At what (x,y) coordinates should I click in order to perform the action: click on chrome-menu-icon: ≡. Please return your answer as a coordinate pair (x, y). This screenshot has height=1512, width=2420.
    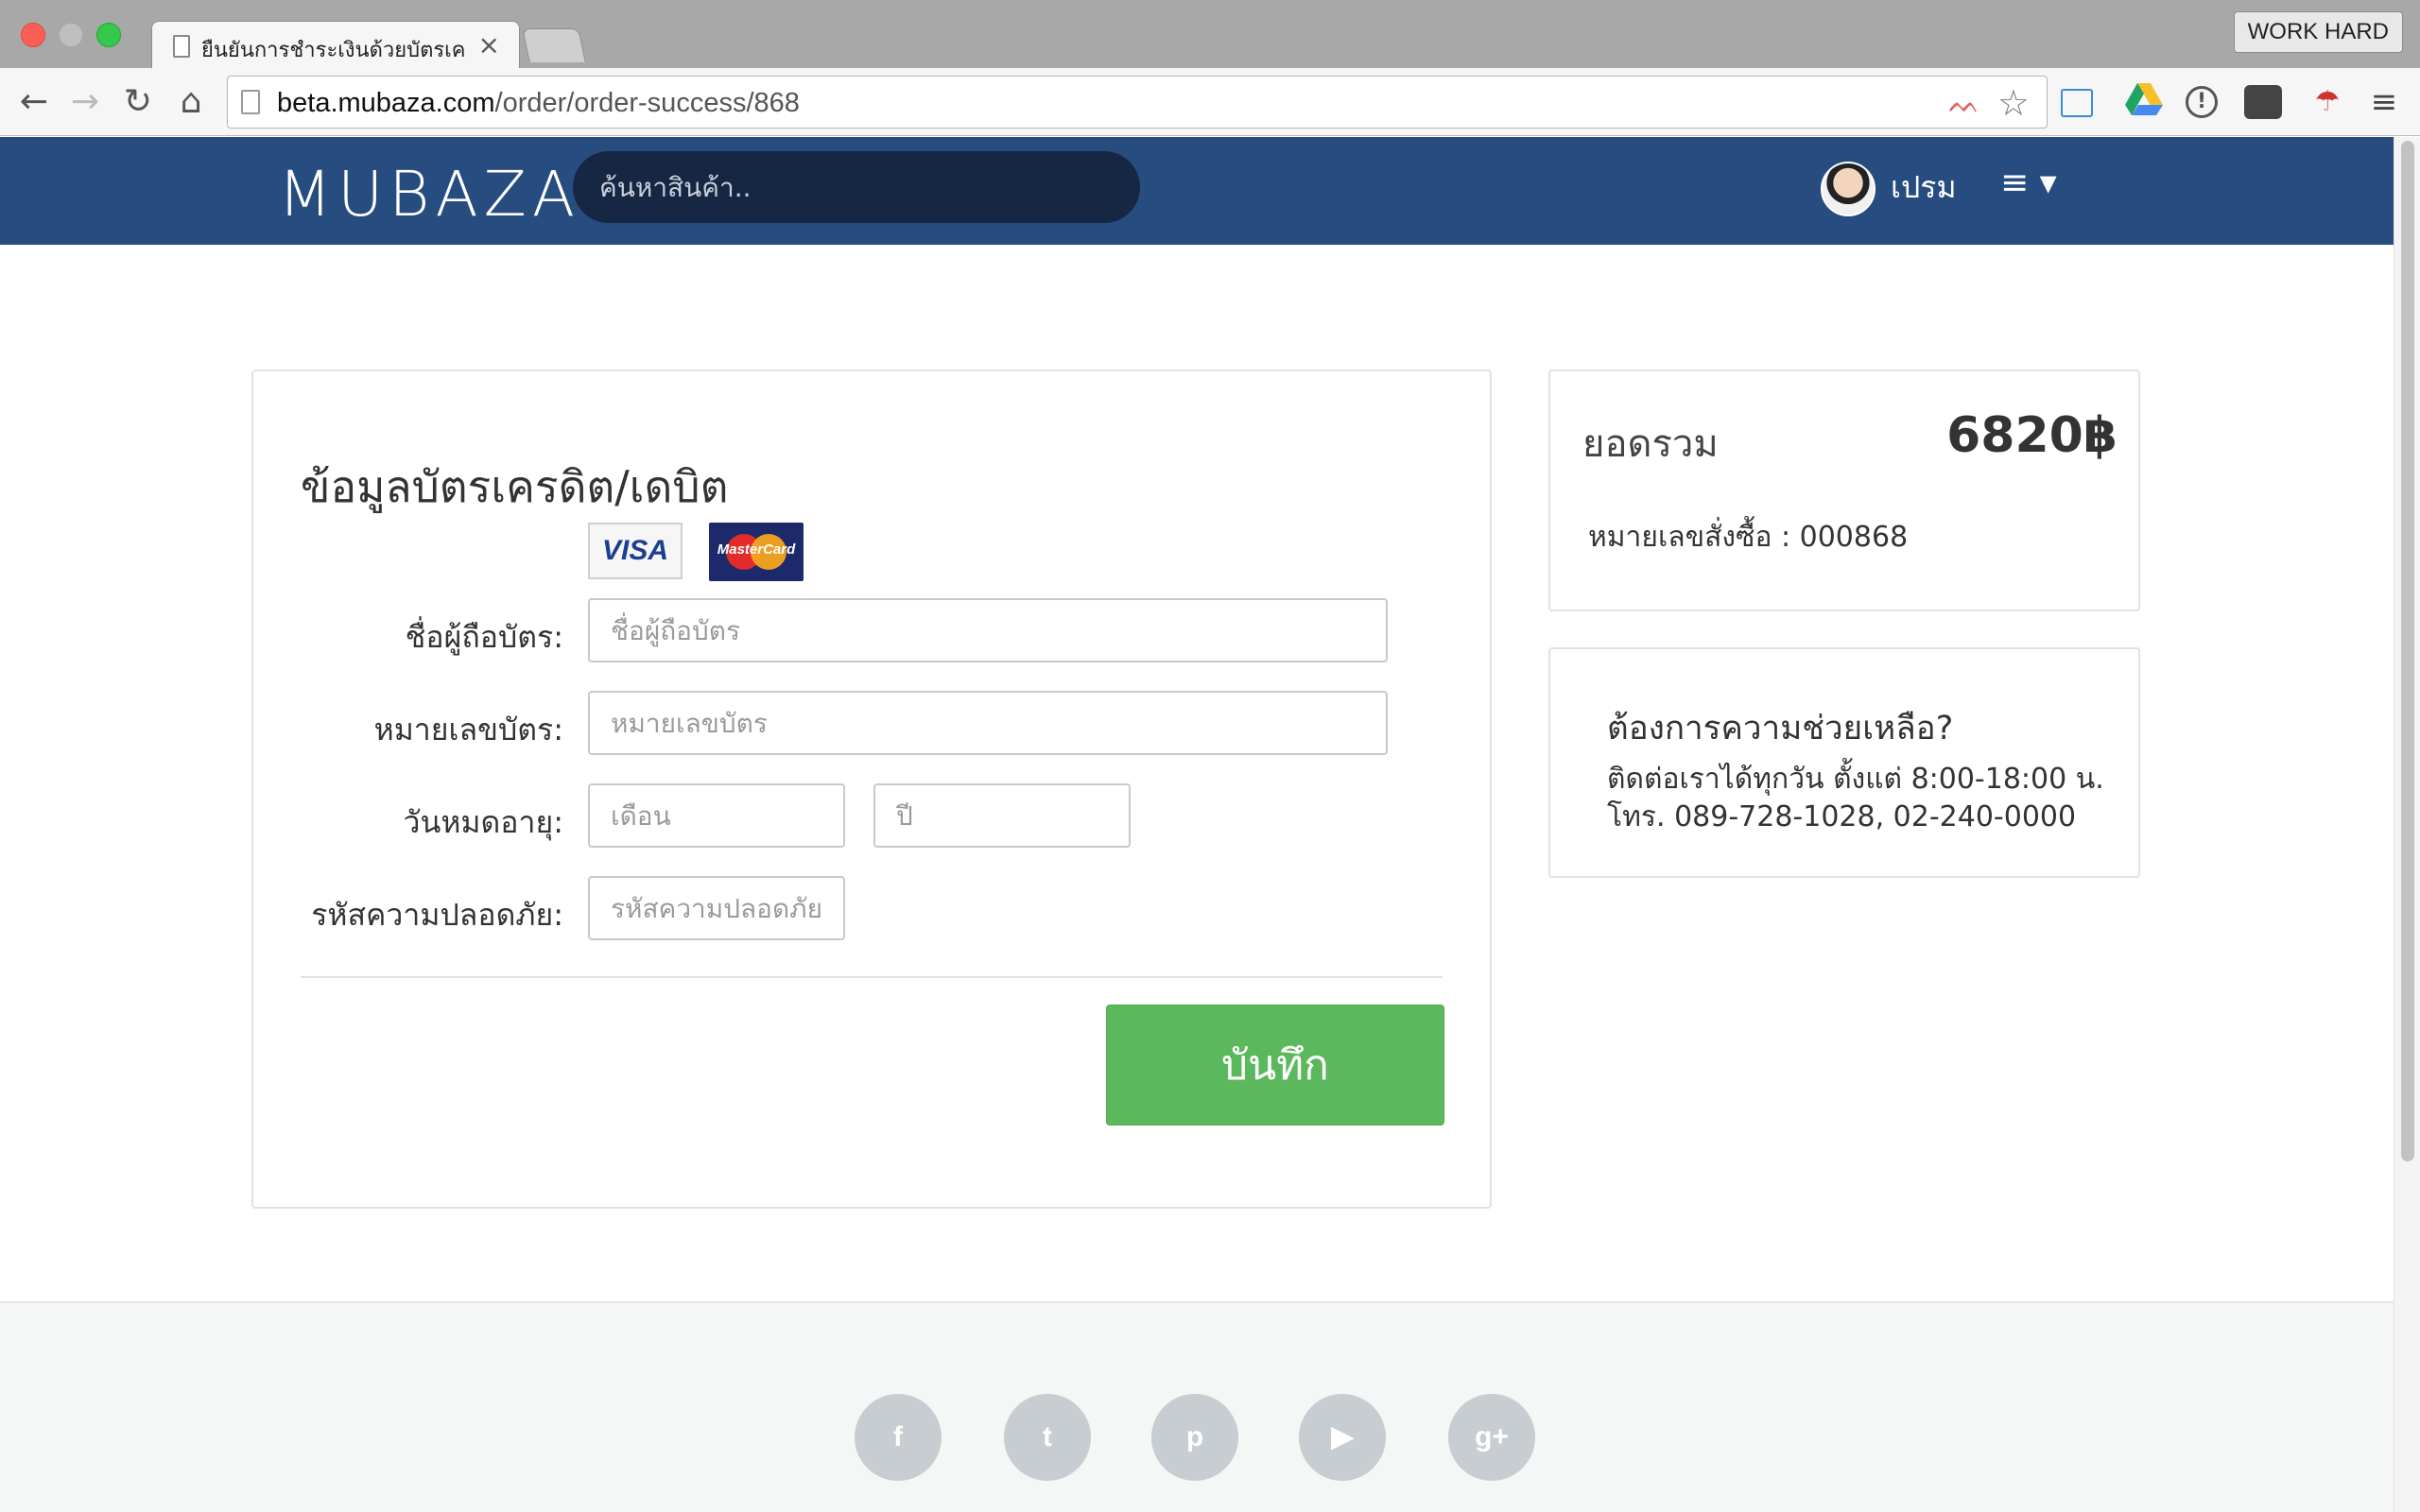
    Looking at the image, I should click on (2384, 102).